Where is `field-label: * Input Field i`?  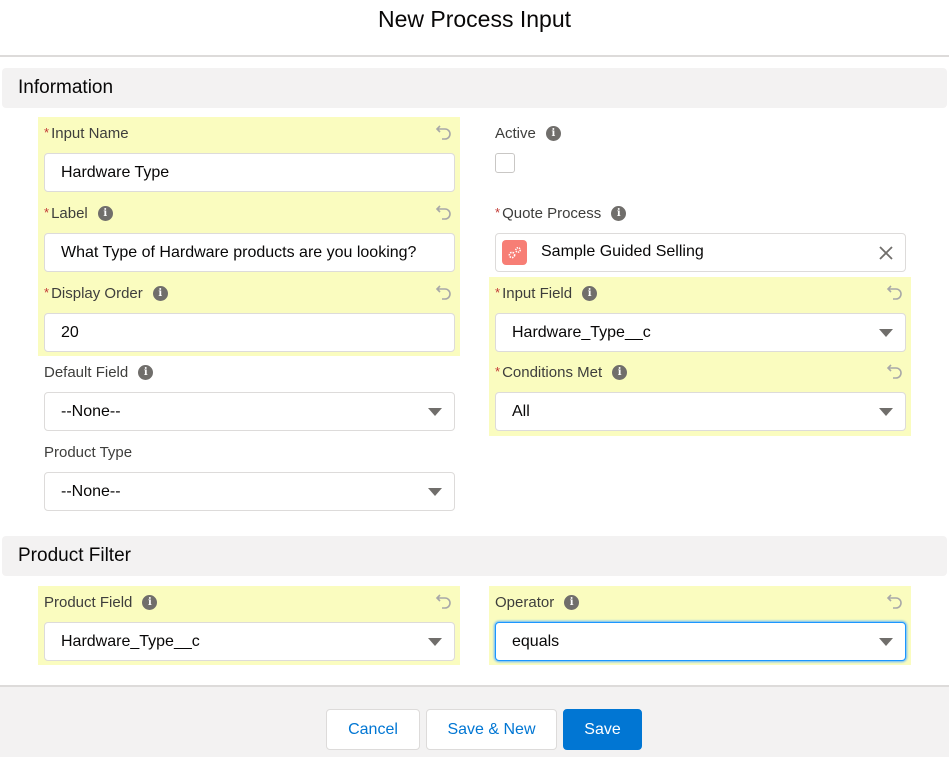 field-label: * Input Field i is located at coordinates (545, 293).